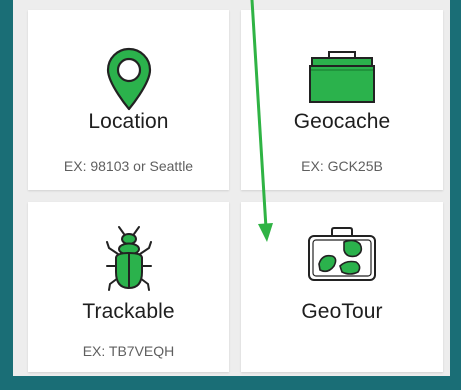 This screenshot has height=390, width=461. I want to click on location-hint: EX: 98103 or Seattle, so click(128, 166).